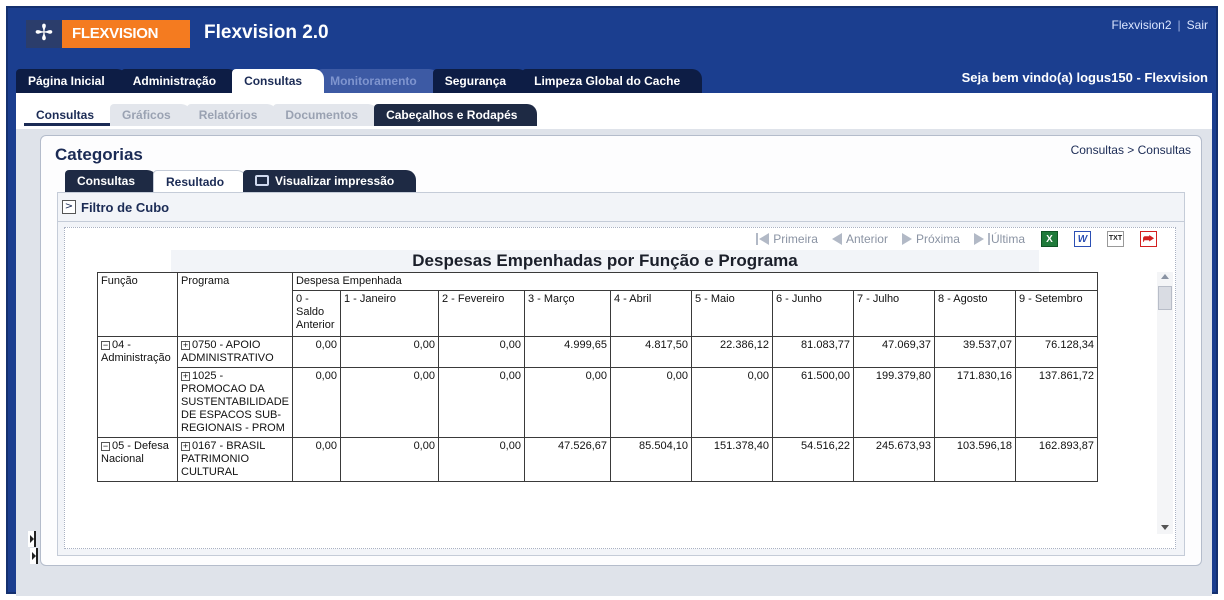  I want to click on previous-page-button: Anterior, so click(859, 239).